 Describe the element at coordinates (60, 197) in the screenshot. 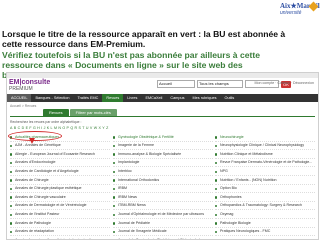

I see `journal-list-item: Annales de Chirurgie vasculaire` at that location.